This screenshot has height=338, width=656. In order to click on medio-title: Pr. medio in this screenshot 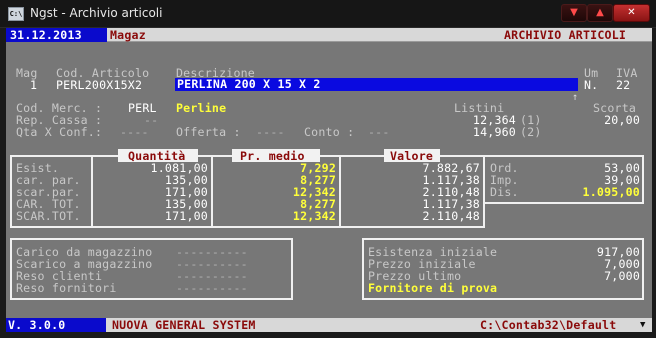, I will do `click(272, 156)`.